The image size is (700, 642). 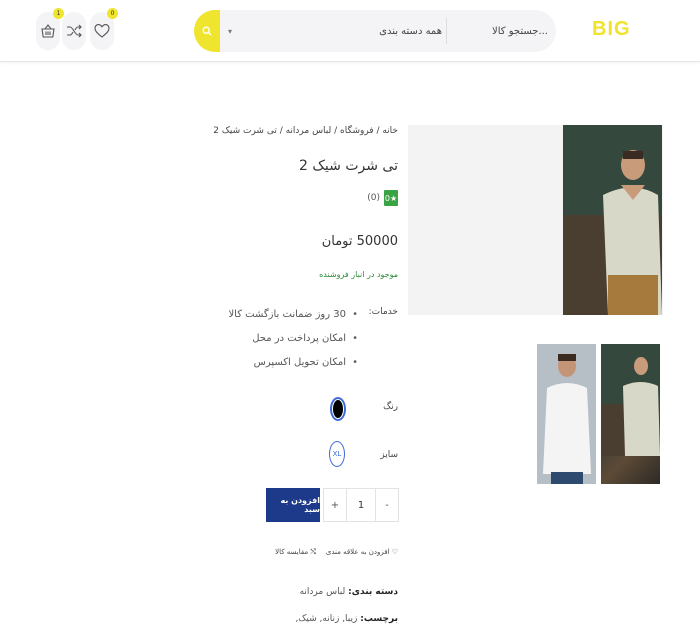 I want to click on man-in-shirt-image, so click(x=612, y=220).